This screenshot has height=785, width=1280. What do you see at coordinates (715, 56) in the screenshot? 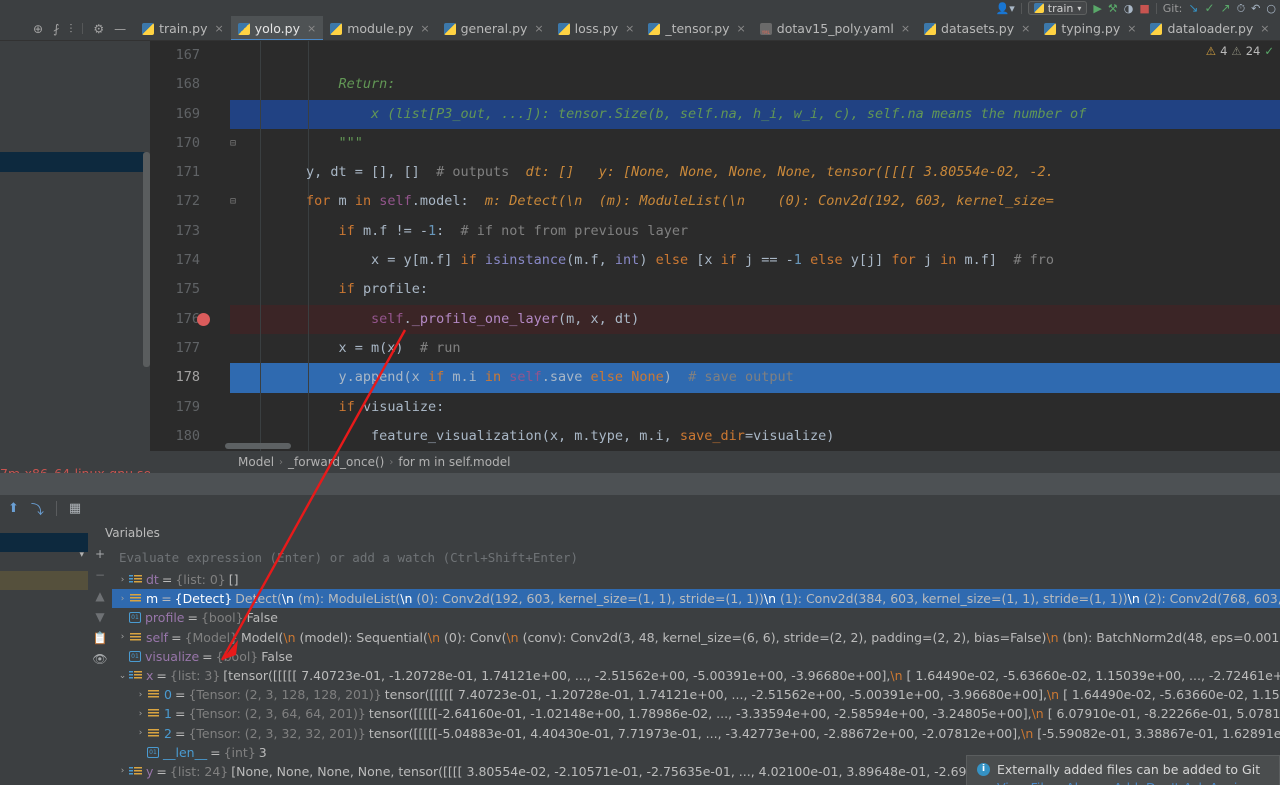
I see `code-line: 167` at bounding box center [715, 56].